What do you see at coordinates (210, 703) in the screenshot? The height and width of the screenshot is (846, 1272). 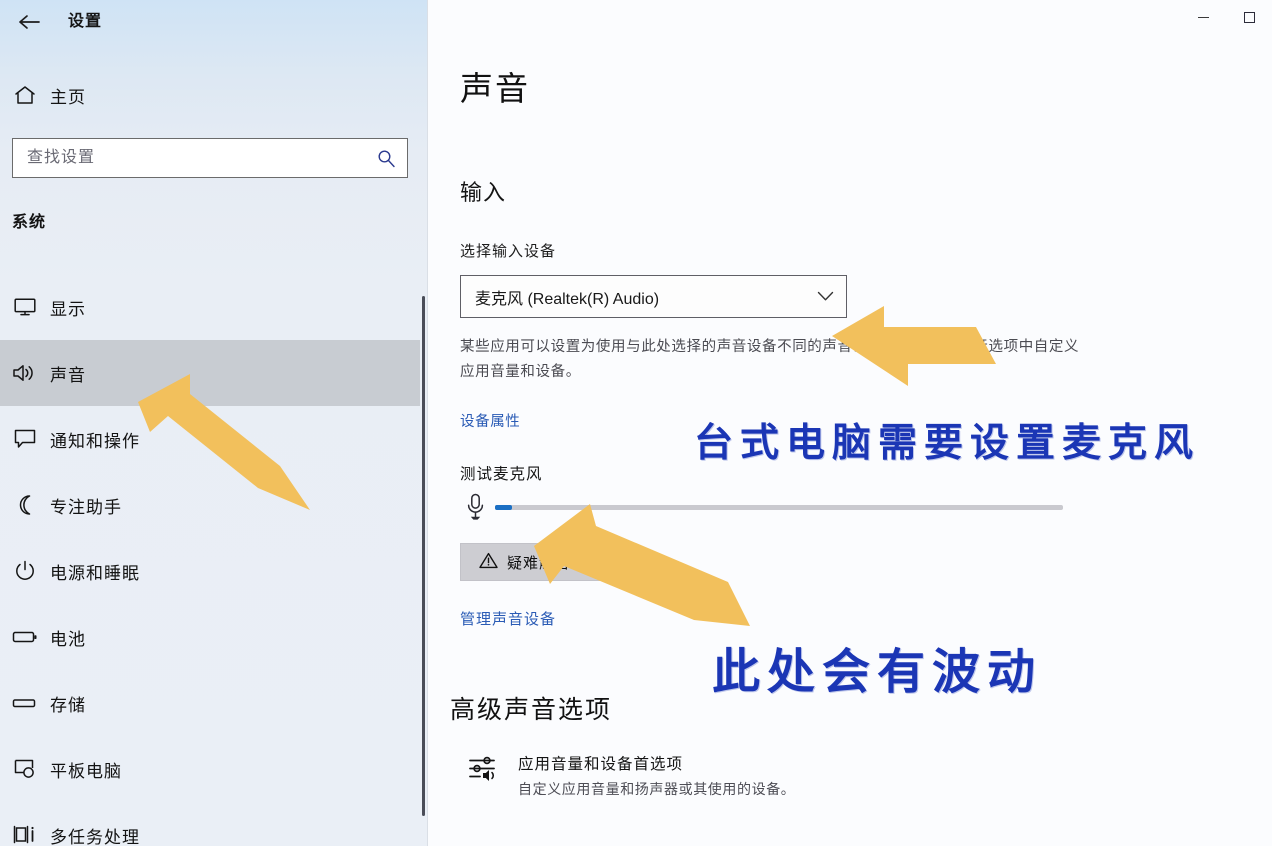 I see `sidebar-item-storage: 存储` at bounding box center [210, 703].